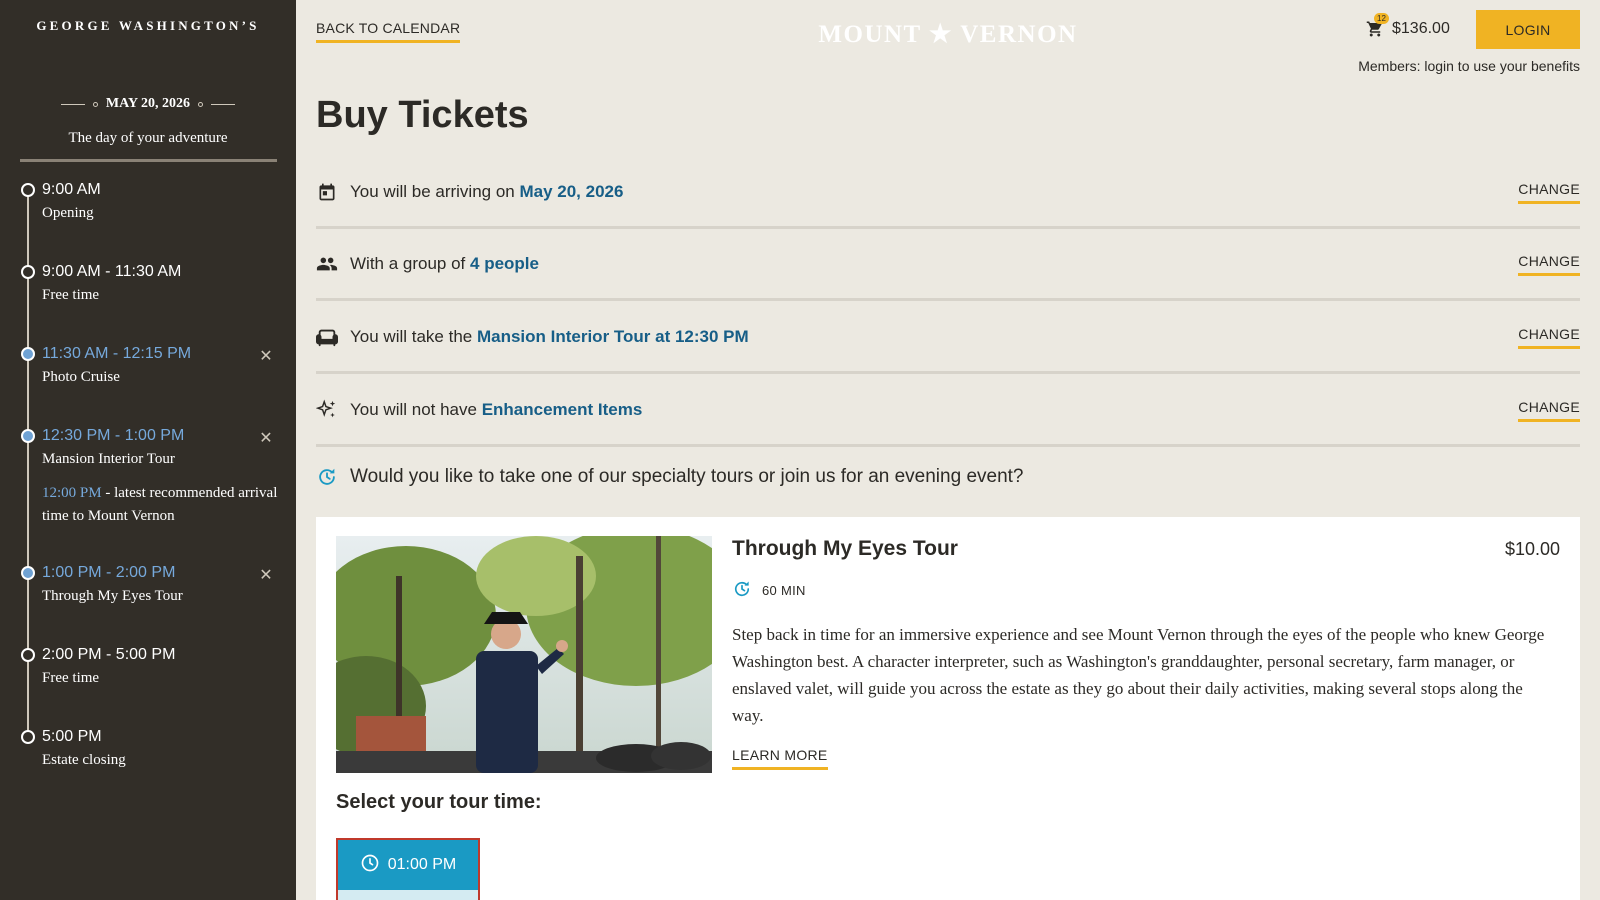  Describe the element at coordinates (148, 138) in the screenshot. I see `itinerary-date-caption: The day of your adventure` at that location.